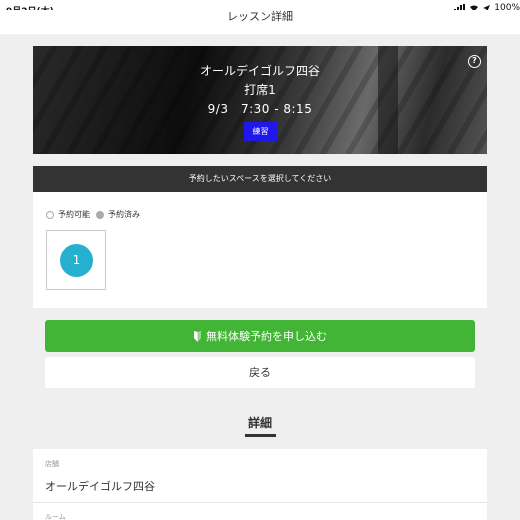 The width and height of the screenshot is (520, 520). Describe the element at coordinates (260, 179) in the screenshot. I see `space-select-header: 予約したいスペースを選択してください` at that location.